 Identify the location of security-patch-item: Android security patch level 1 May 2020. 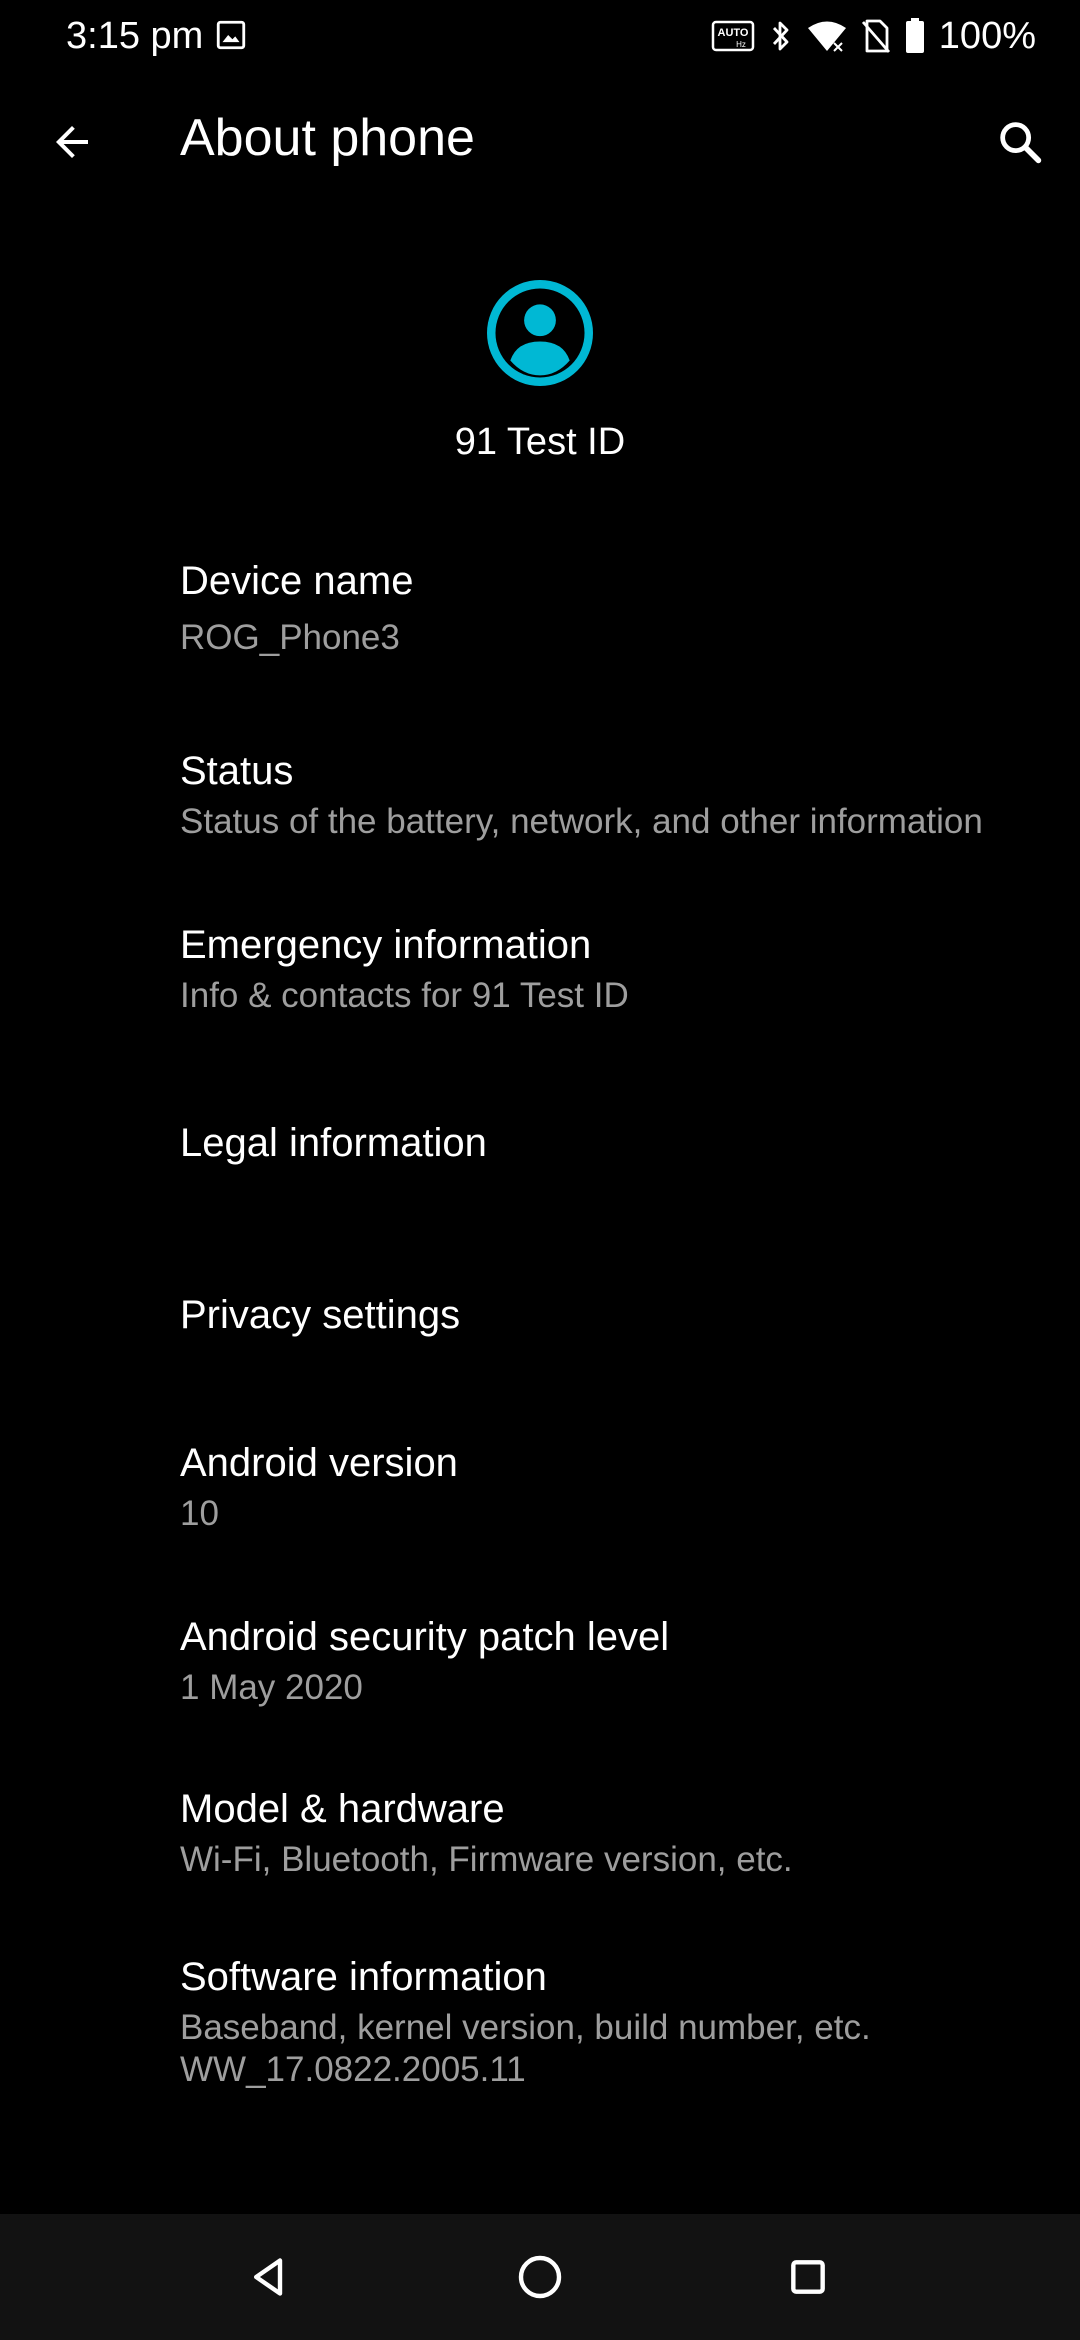
(540, 1679).